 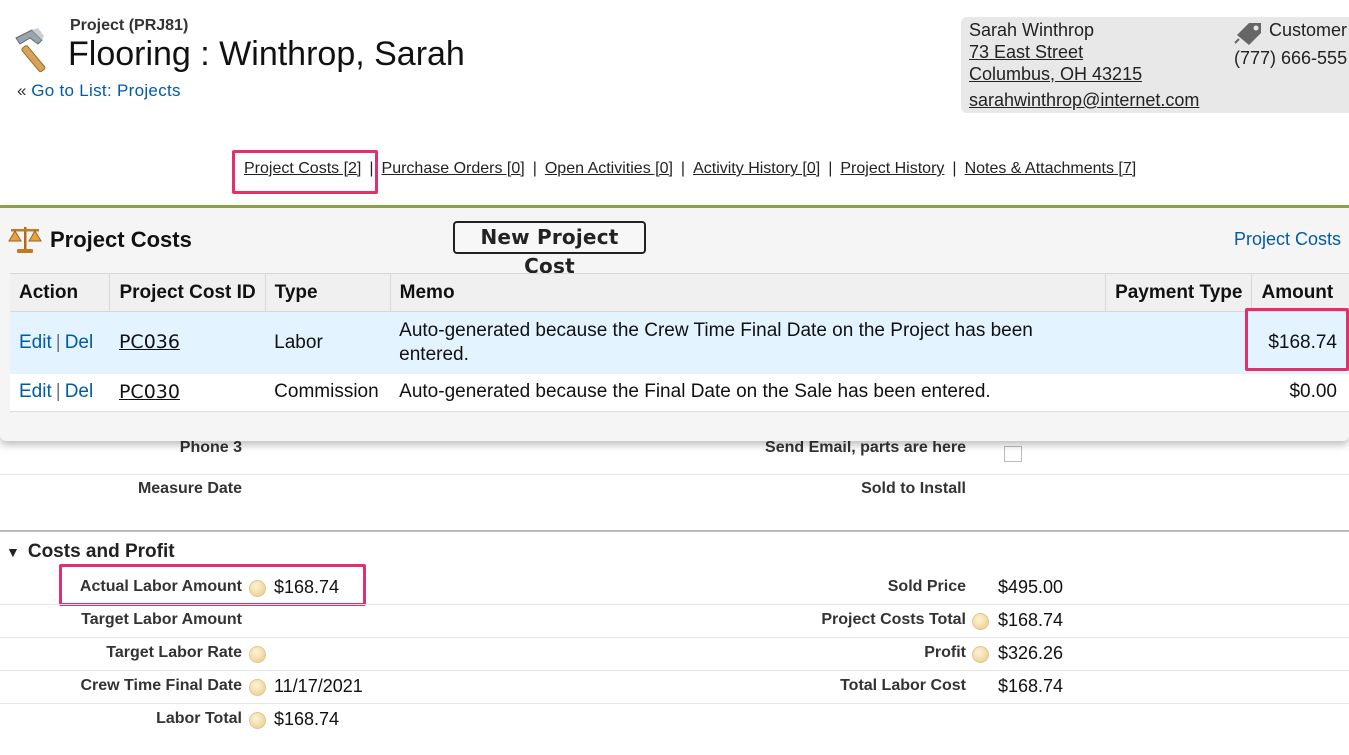 What do you see at coordinates (318, 686) in the screenshot?
I see `crew-time-final-date-value: 11/17/2021` at bounding box center [318, 686].